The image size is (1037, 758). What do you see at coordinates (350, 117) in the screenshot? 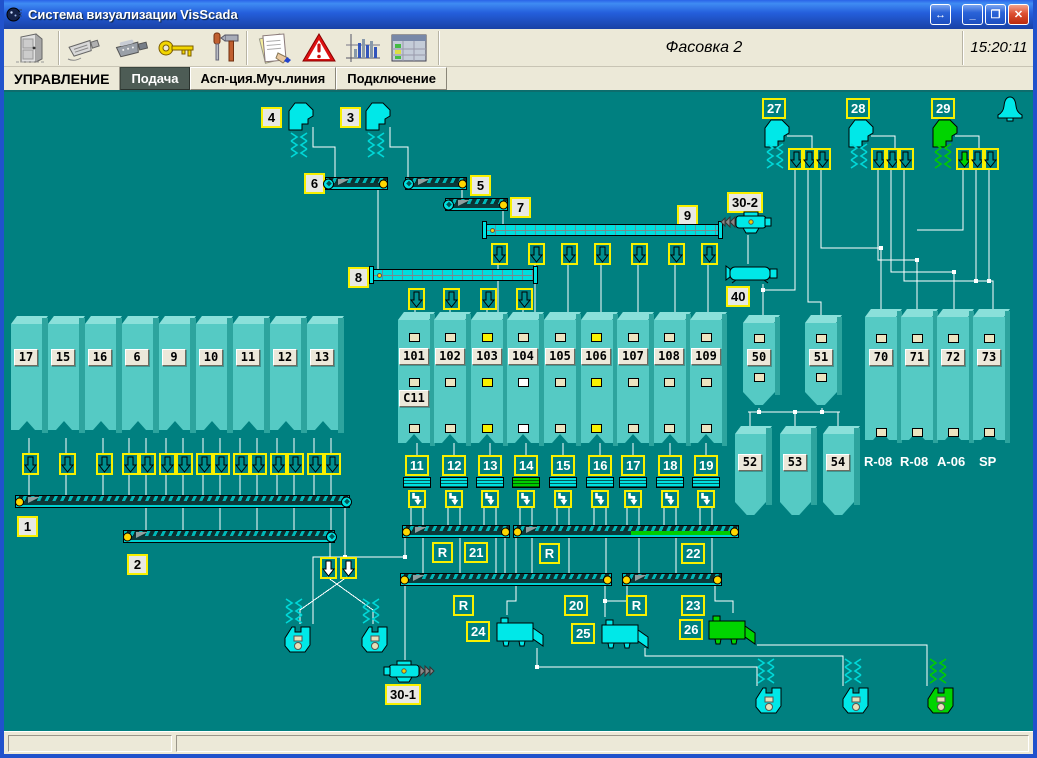
I see `tag-button: 3` at bounding box center [350, 117].